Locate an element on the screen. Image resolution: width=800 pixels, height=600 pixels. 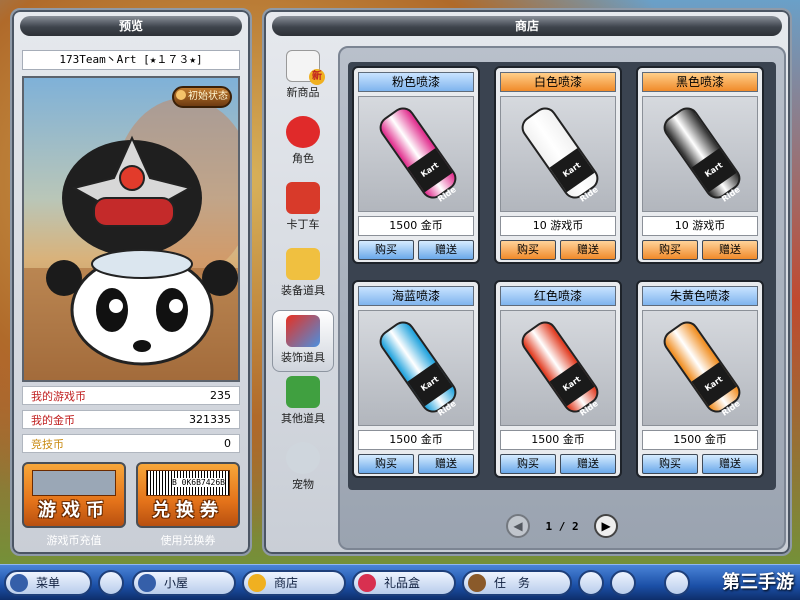
shop-label: 商店 is located at coordinates (286, 583).